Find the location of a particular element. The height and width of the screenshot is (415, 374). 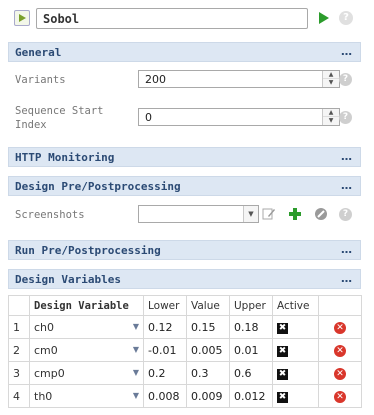

table-row: 3 cmp0 ▼ 0.2 0.3 0.6 ✖ ✕ is located at coordinates (185, 373).